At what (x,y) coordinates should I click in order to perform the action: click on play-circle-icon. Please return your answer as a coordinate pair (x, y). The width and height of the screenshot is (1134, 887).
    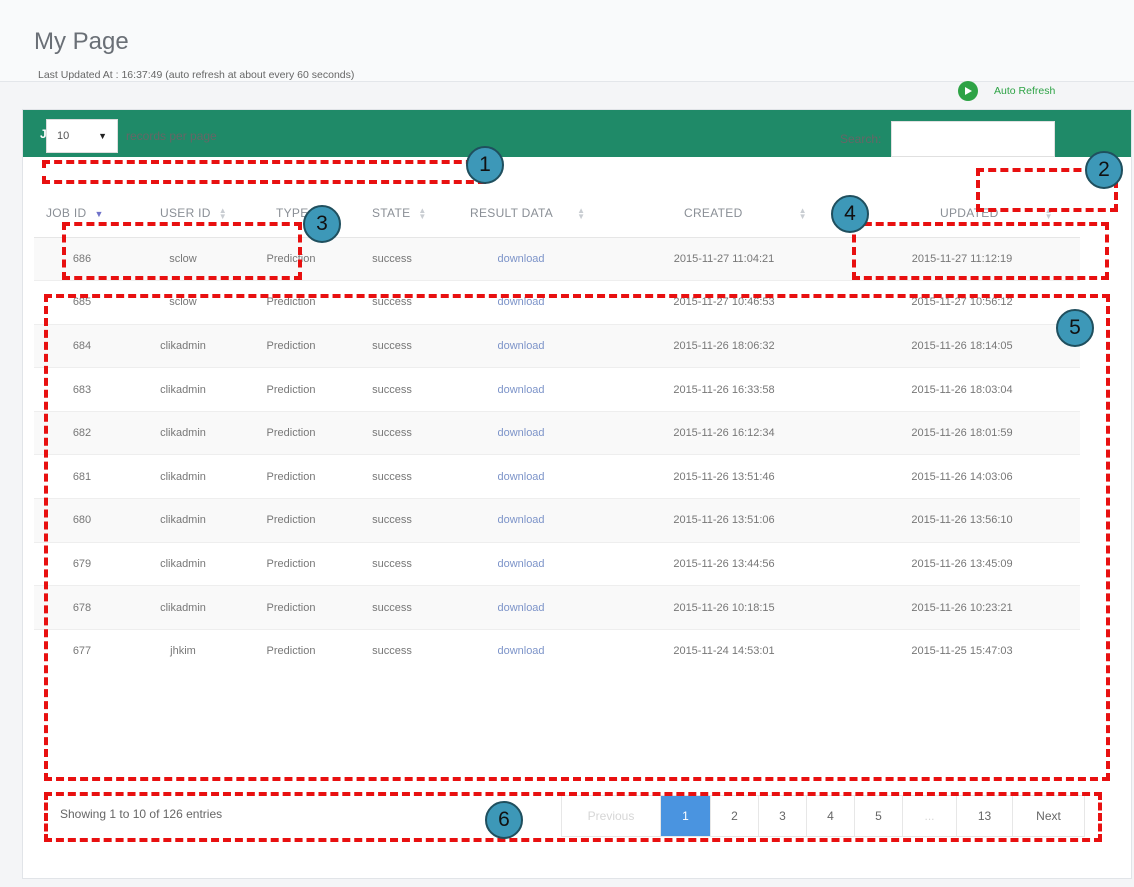
    Looking at the image, I should click on (968, 91).